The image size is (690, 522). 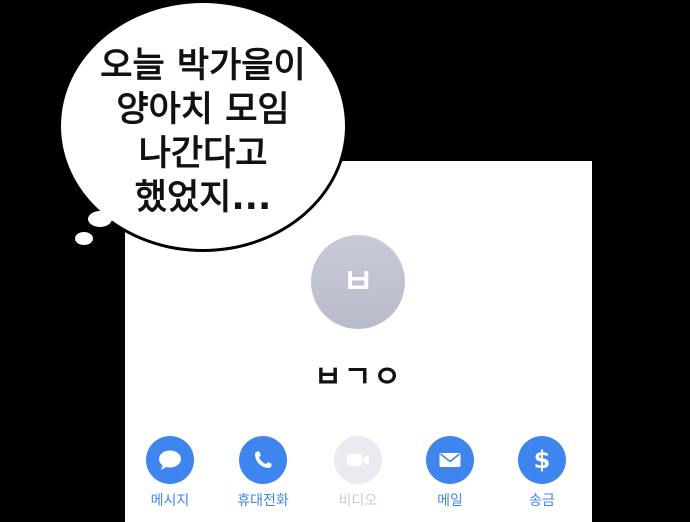 I want to click on message-label: 메시지, so click(x=170, y=501).